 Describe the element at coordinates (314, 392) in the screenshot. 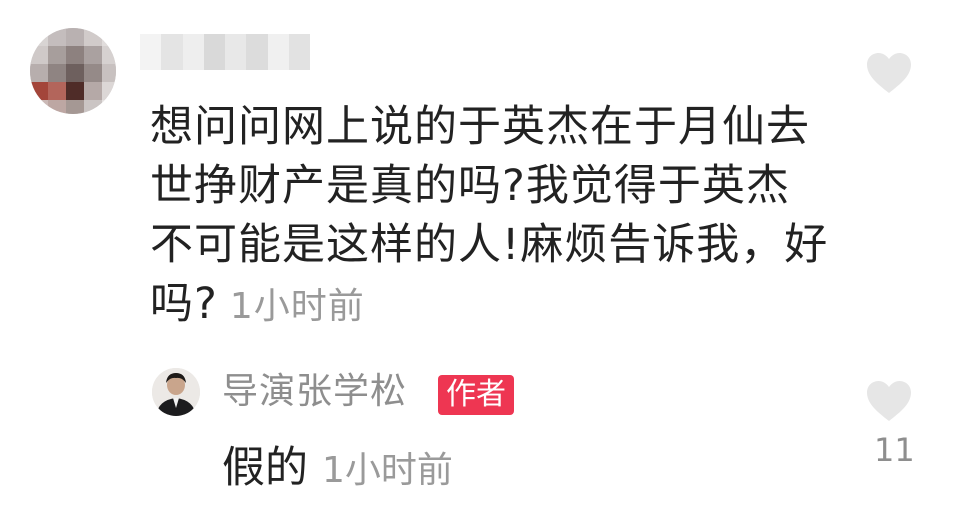

I see `reply-author-name: 导演张学松` at that location.